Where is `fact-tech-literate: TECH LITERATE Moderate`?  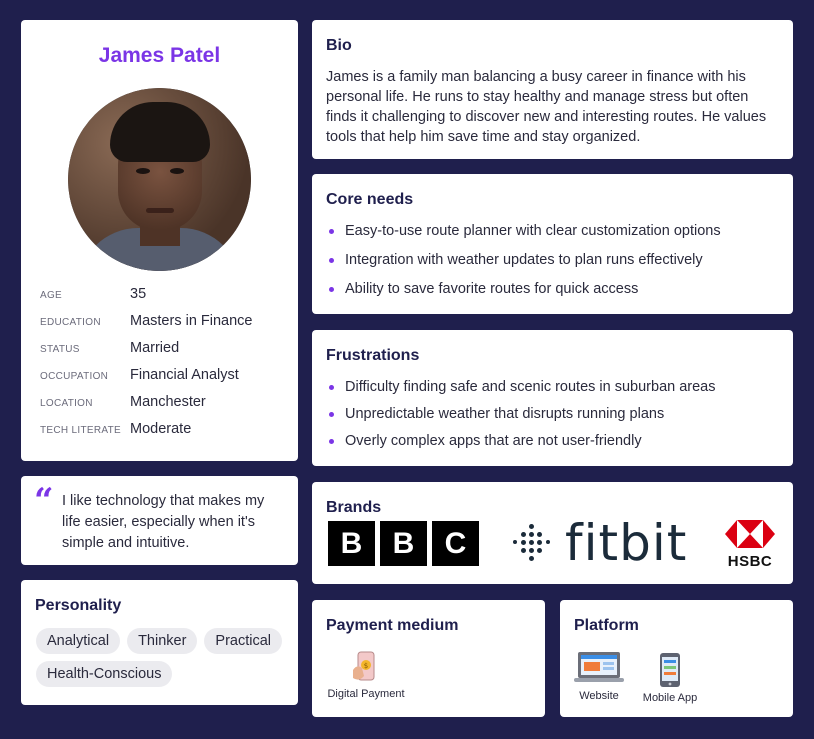 fact-tech-literate: TECH LITERATE Moderate is located at coordinates (146, 434).